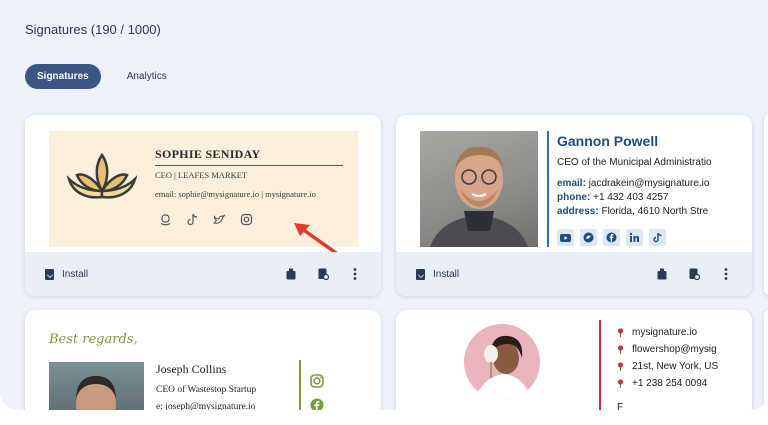 This screenshot has height=425, width=768. I want to click on signature-phone: phone: +1 432 403 4257, so click(613, 197).